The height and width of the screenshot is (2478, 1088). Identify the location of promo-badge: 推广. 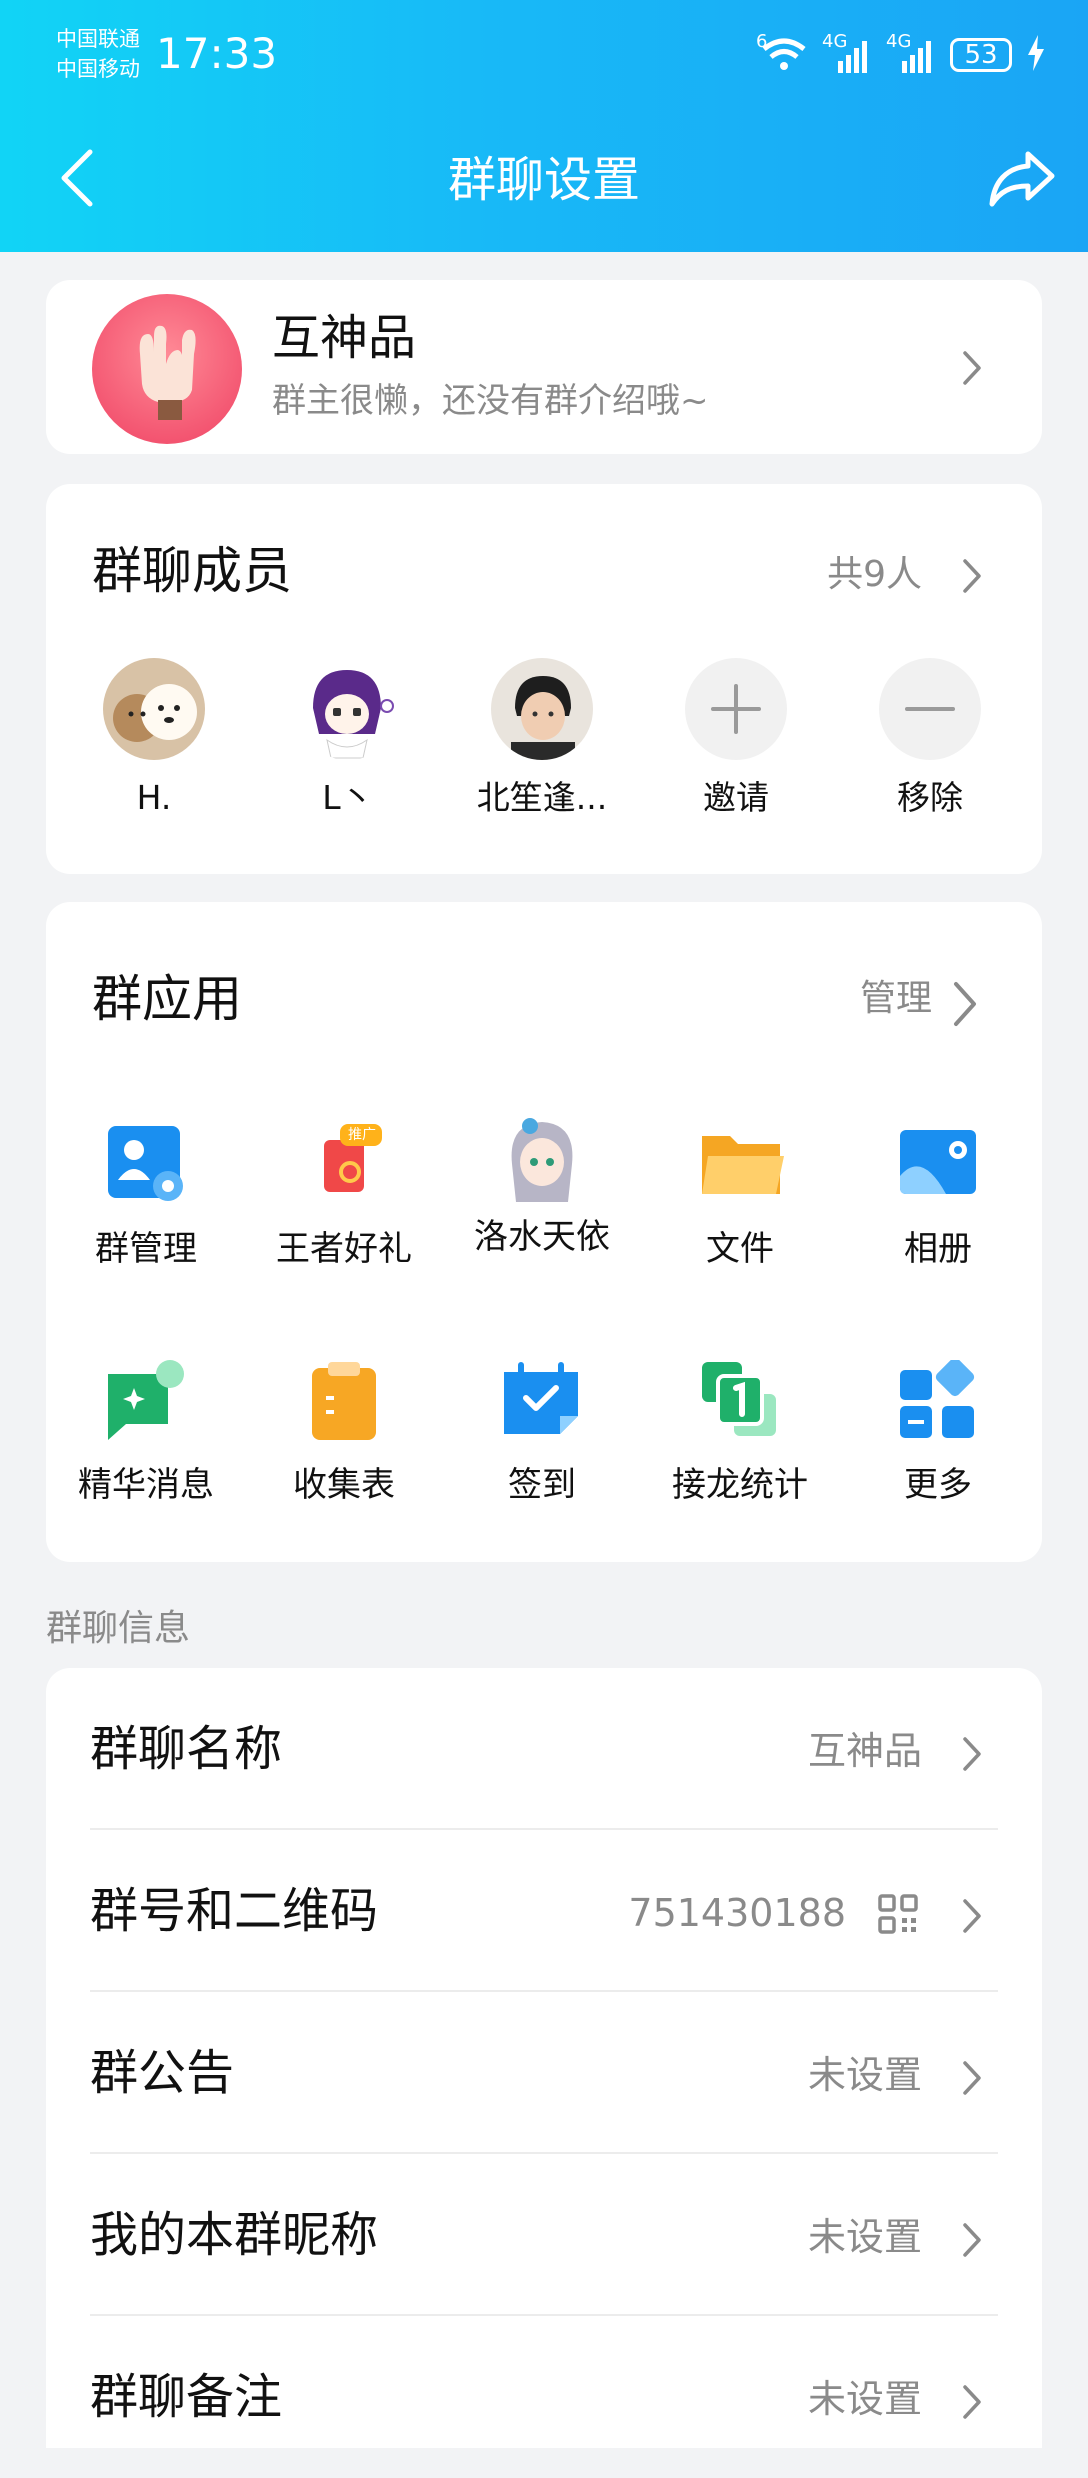
(362, 1135).